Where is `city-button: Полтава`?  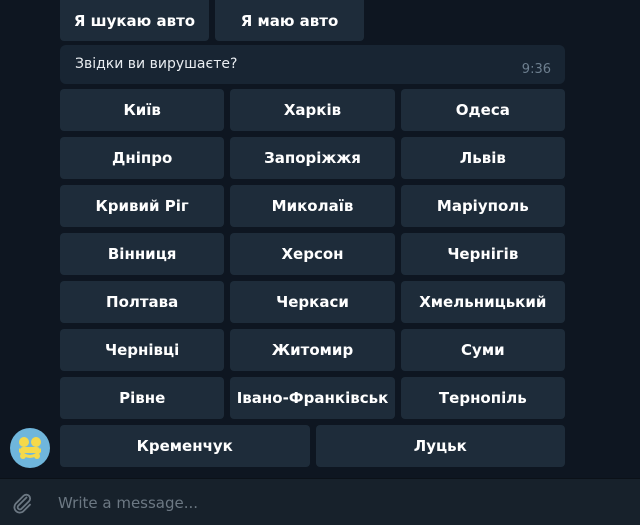
city-button: Полтава is located at coordinates (142, 302).